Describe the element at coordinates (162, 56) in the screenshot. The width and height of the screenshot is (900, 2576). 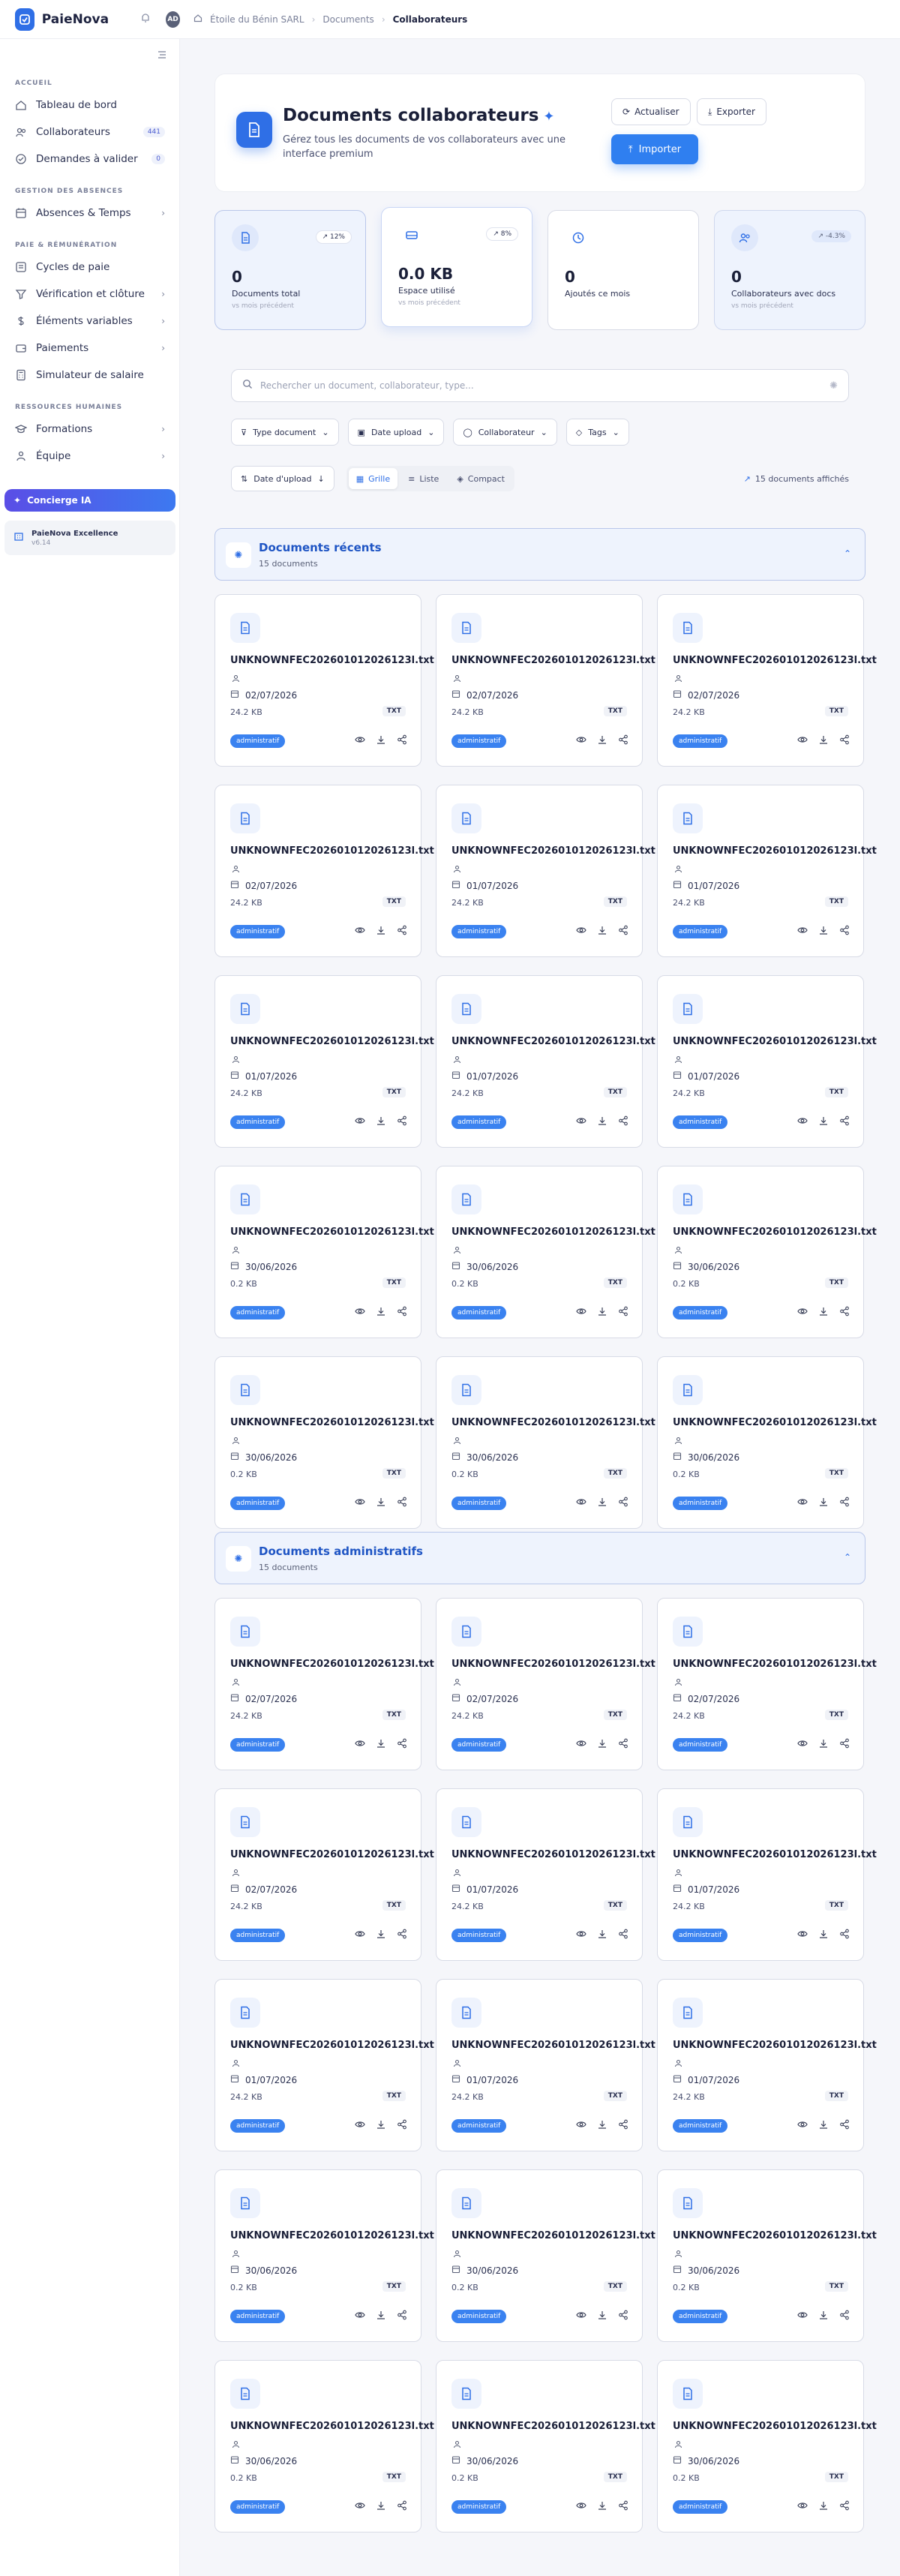
I see `collapse-sidebar-icon` at that location.